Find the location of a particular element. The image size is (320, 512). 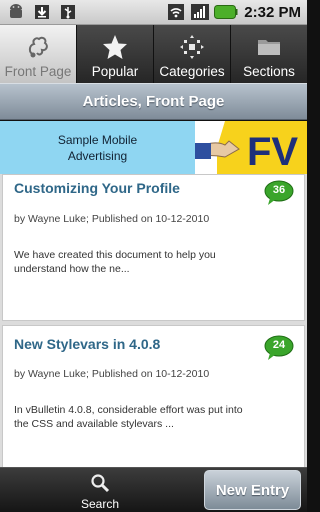

front-page-icon is located at coordinates (38, 47).